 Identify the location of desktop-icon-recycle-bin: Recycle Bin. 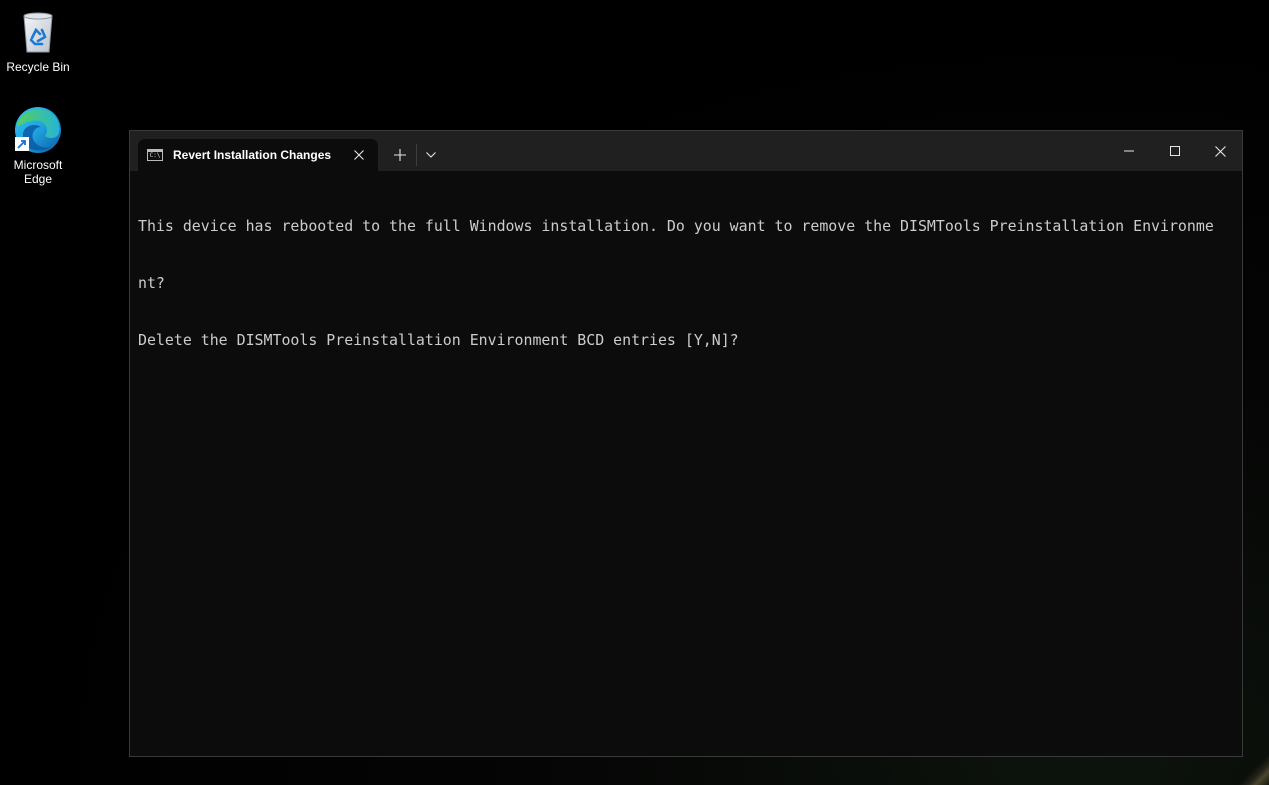
(38, 40).